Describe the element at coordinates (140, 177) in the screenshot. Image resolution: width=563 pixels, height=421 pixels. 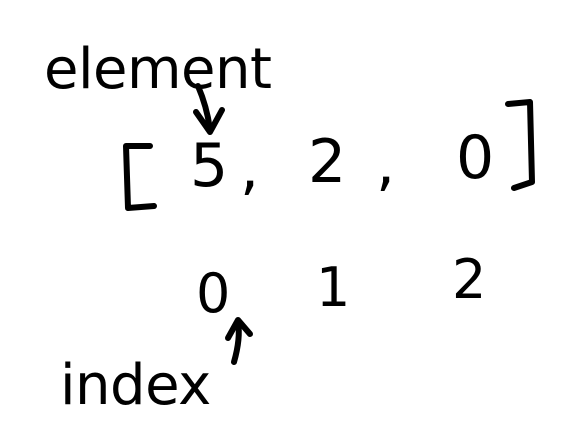
I see `open-bracket` at that location.